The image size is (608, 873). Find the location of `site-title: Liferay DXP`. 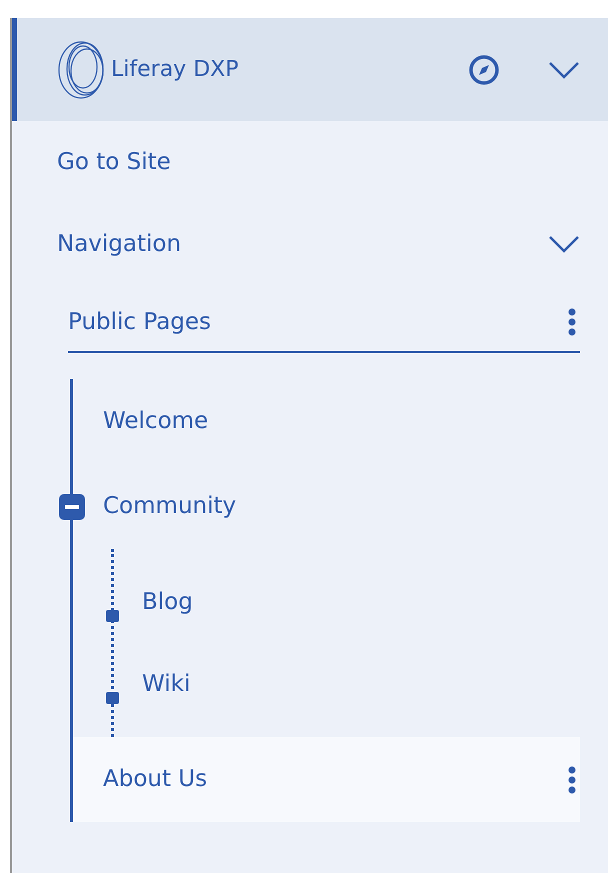

site-title: Liferay DXP is located at coordinates (174, 70).